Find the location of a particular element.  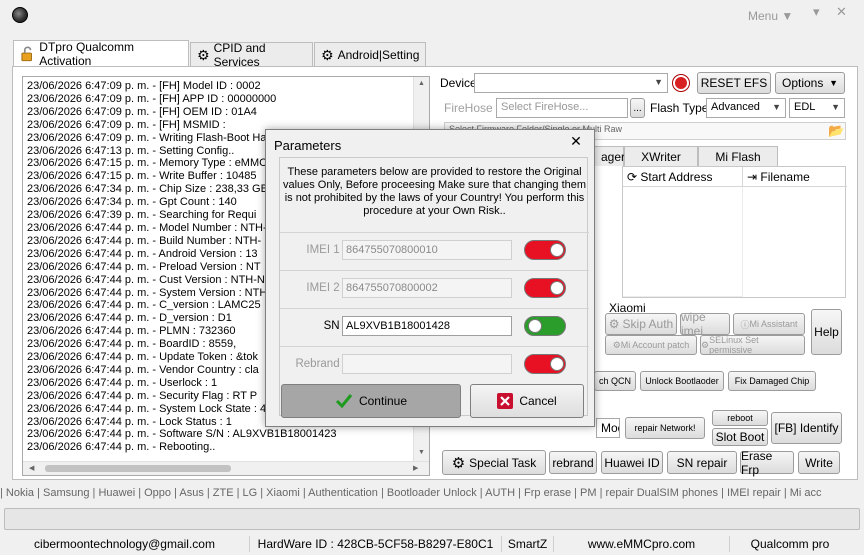

button-label: Special Task is located at coordinates (503, 462).